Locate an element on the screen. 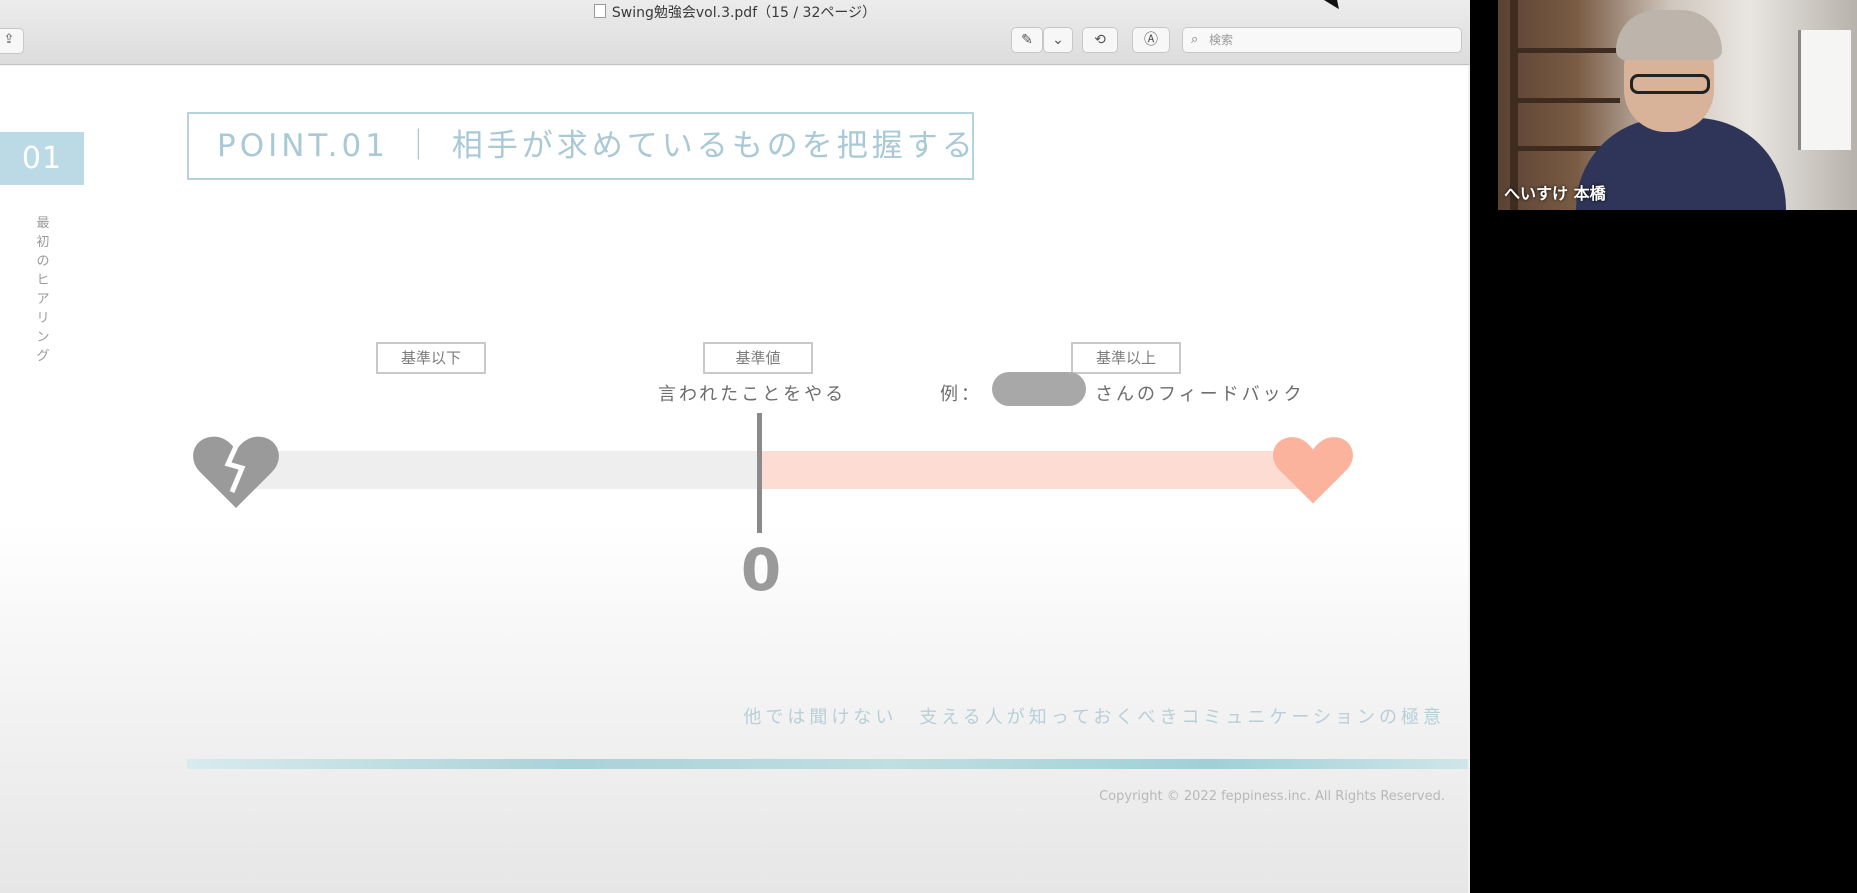 The image size is (1857, 893). document-icon is located at coordinates (599, 11).